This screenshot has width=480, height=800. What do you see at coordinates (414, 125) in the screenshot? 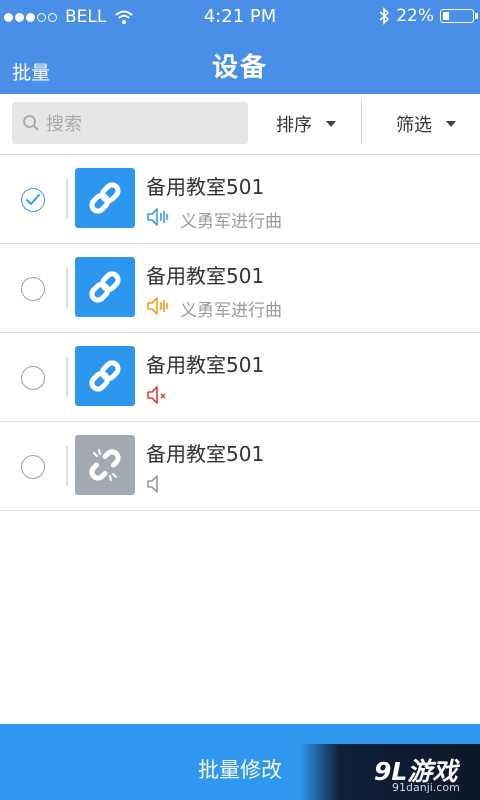
I see `filter-label: 筛选` at bounding box center [414, 125].